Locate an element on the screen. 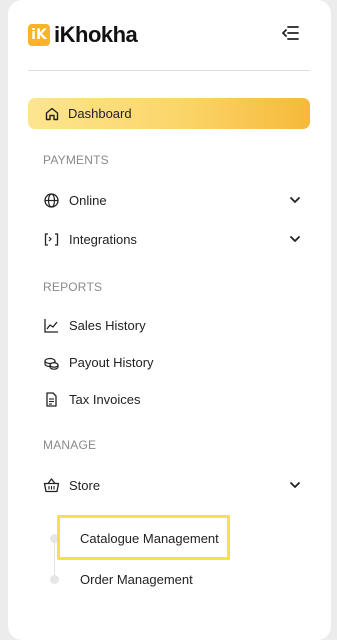  header-divider is located at coordinates (169, 70).